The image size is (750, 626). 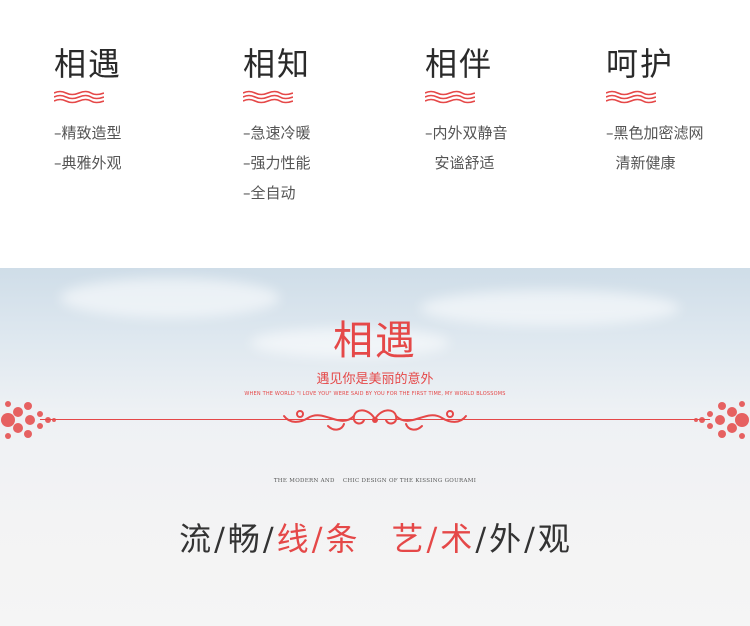 I want to click on slogan-char: 流, so click(x=196, y=539).